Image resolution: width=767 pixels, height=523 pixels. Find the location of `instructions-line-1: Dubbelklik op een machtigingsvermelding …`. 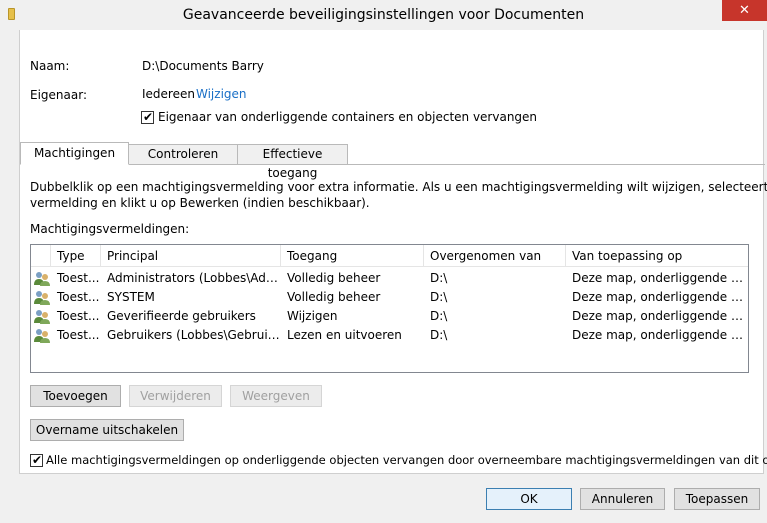

instructions-line-1: Dubbelklik op een machtigingsvermelding … is located at coordinates (398, 187).